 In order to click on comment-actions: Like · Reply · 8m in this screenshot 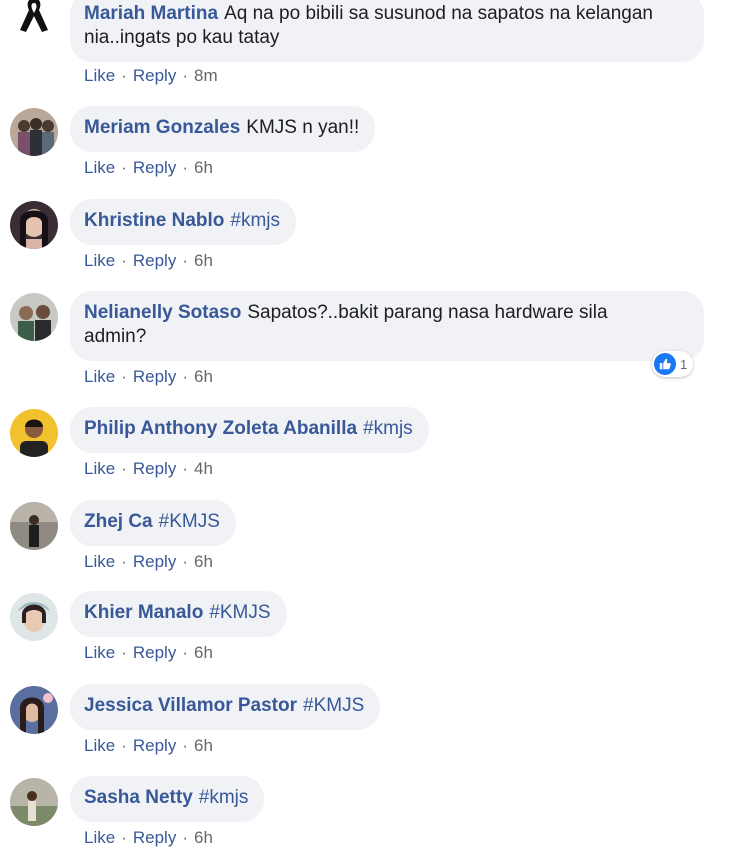, I will do `click(151, 76)`.